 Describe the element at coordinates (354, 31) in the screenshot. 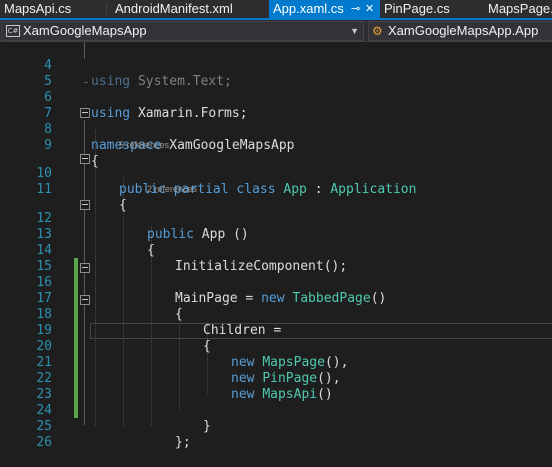

I see `chevron-down-icon: ▼` at that location.